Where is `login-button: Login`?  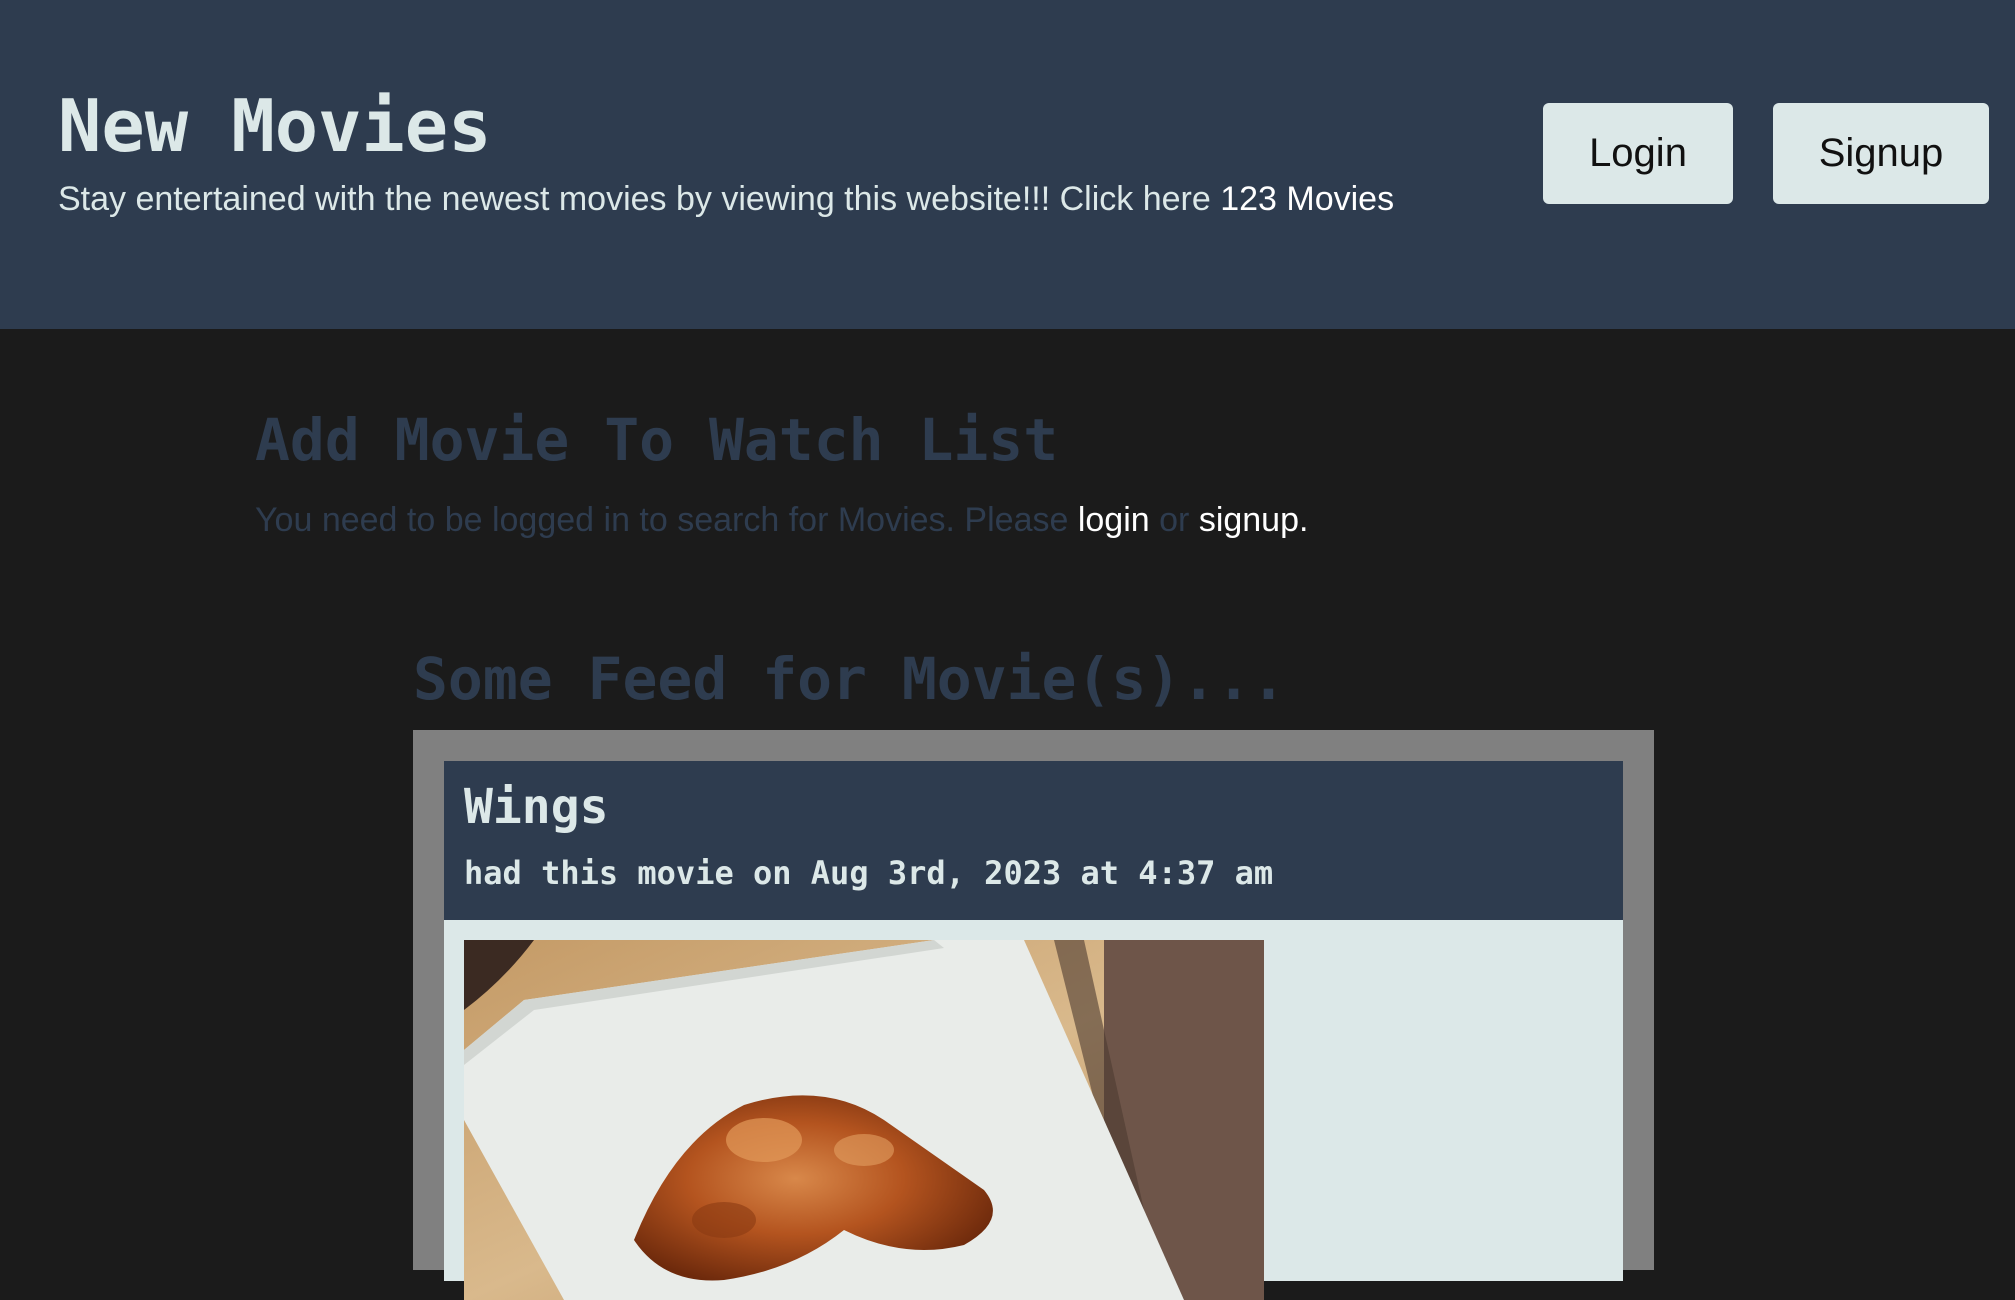
login-button: Login is located at coordinates (1638, 153).